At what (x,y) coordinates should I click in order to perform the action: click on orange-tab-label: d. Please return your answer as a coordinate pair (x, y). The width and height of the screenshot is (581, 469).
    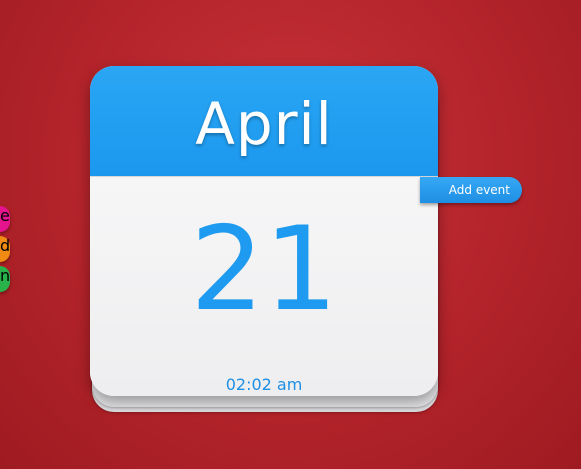
    Looking at the image, I should click on (5, 245).